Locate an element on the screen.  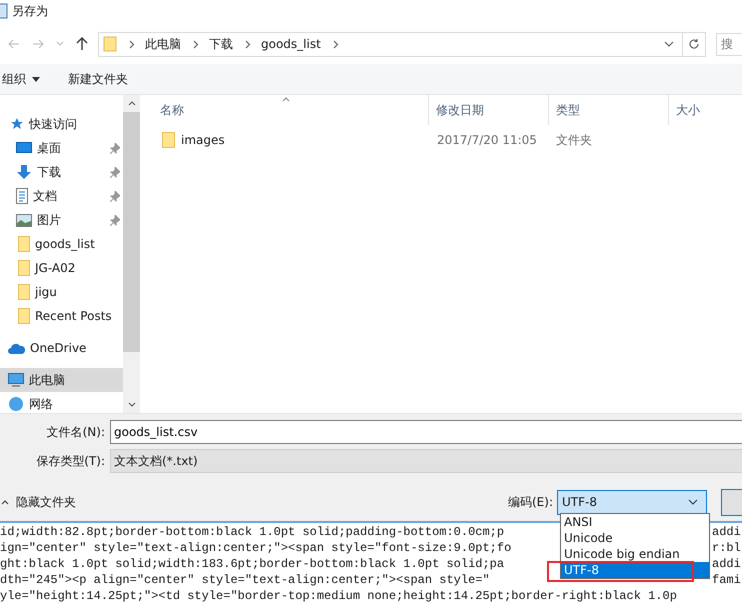
address-bar: 此电脑 下载 goods_list is located at coordinates (402, 44).